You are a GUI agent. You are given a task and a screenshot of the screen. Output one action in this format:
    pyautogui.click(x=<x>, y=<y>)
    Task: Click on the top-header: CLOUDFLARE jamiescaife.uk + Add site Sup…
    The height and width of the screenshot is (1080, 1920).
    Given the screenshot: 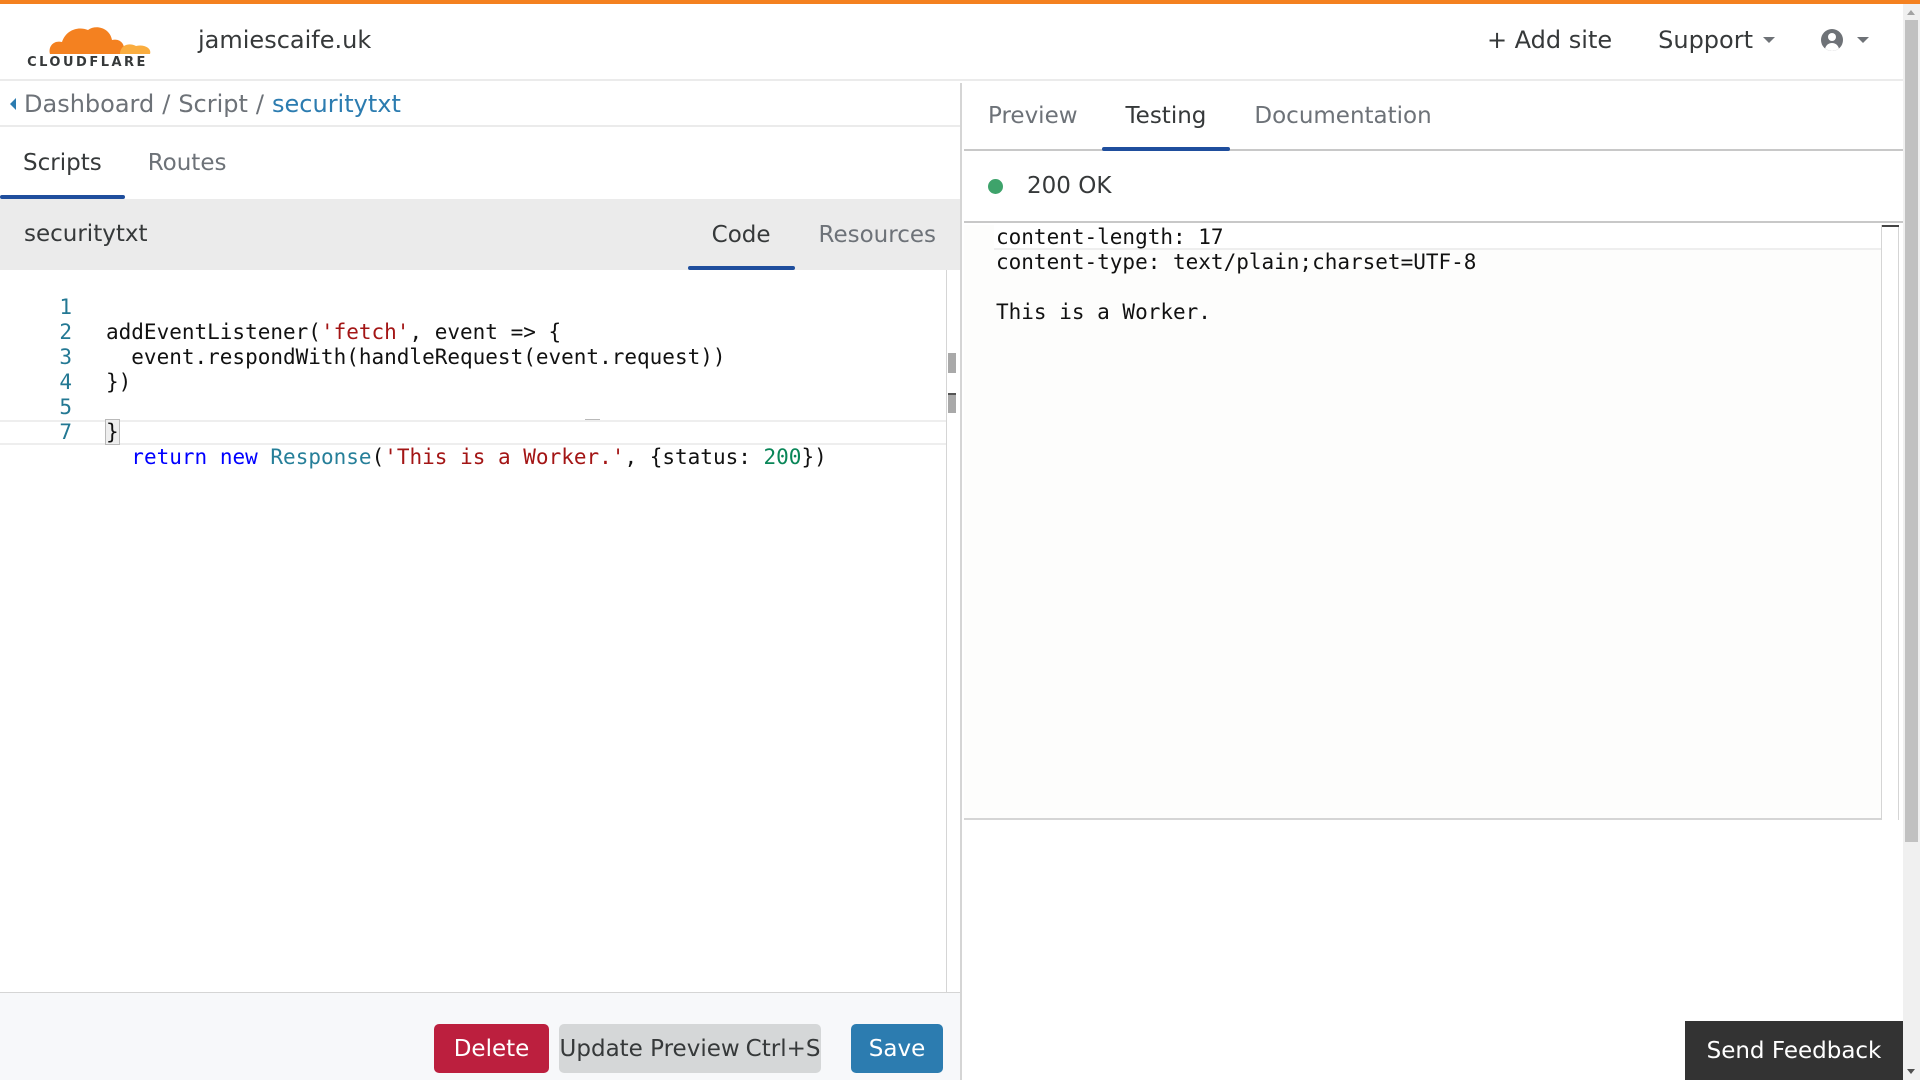 What is the action you would take?
    pyautogui.click(x=951, y=42)
    